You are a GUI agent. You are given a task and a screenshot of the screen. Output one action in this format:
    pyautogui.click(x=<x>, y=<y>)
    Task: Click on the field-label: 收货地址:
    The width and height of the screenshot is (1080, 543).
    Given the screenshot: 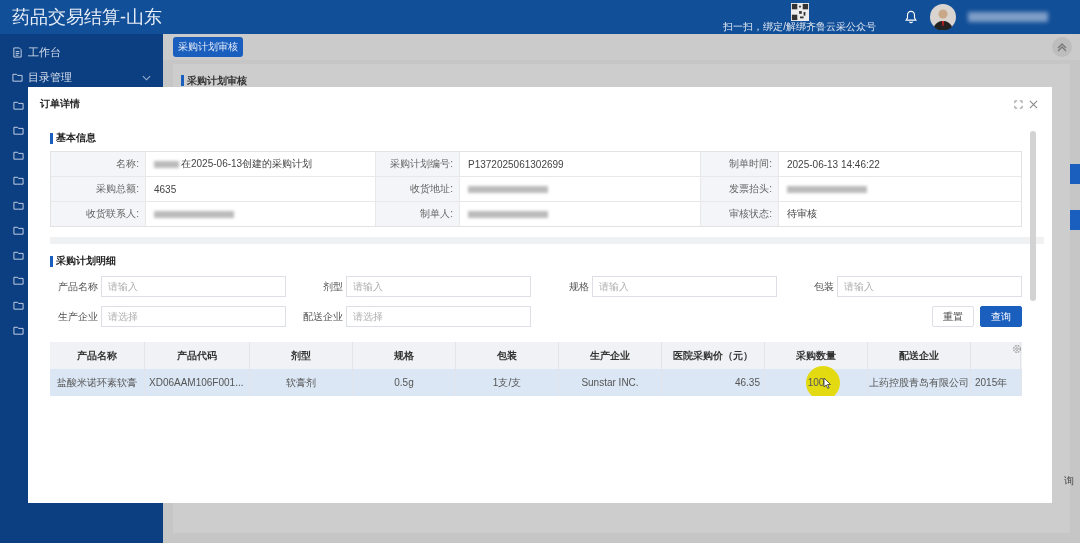 What is the action you would take?
    pyautogui.click(x=418, y=189)
    